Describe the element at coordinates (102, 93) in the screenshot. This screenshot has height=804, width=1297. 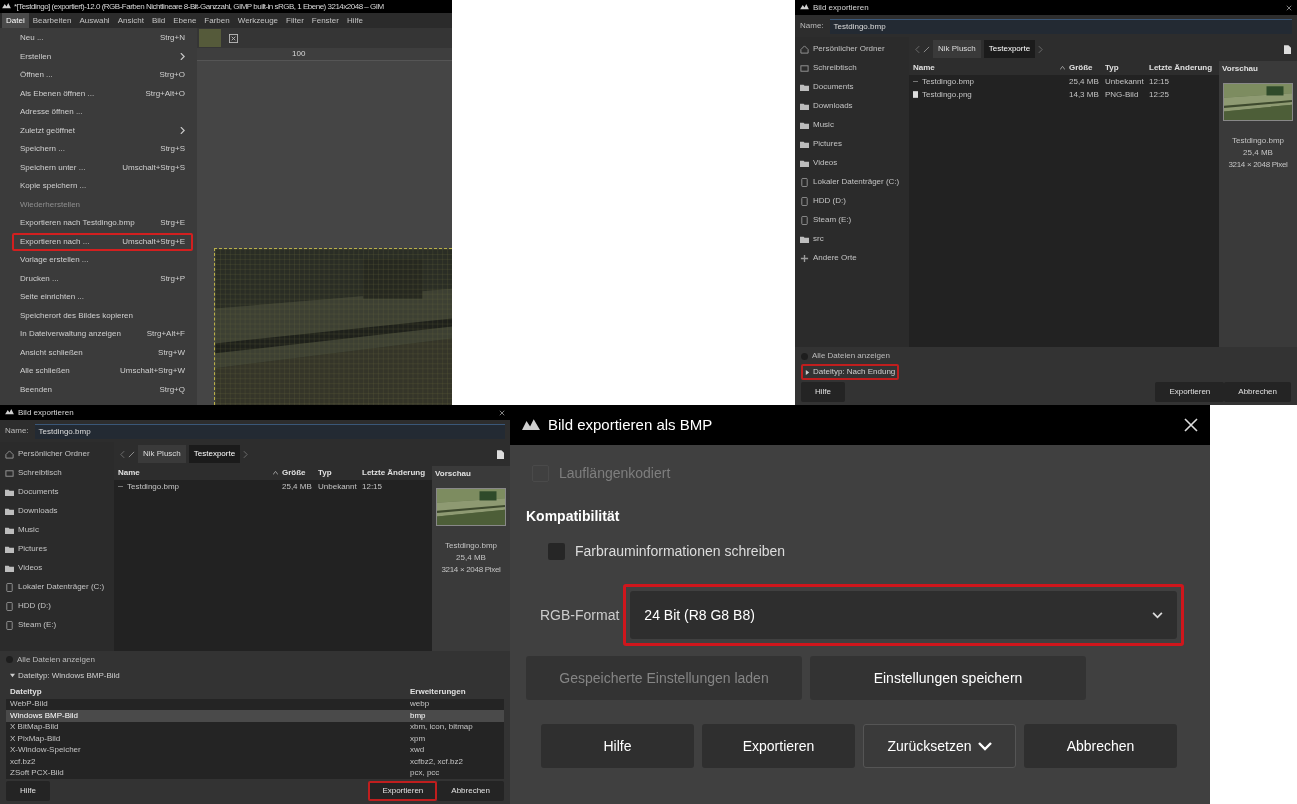
I see `menu-item: Als Ebenen öffnen ... Strg+Alt+O` at that location.